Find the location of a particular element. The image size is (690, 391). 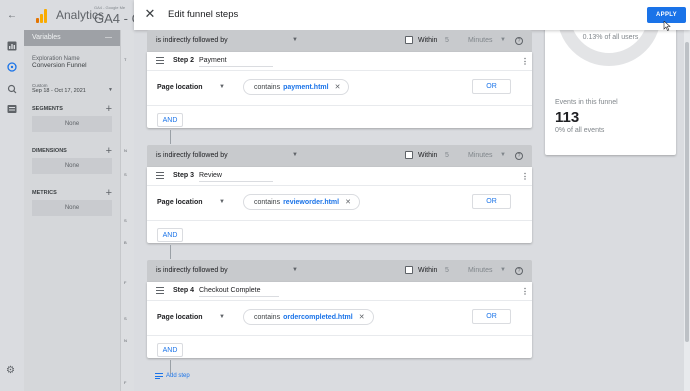

reports-icon is located at coordinates (12, 46).